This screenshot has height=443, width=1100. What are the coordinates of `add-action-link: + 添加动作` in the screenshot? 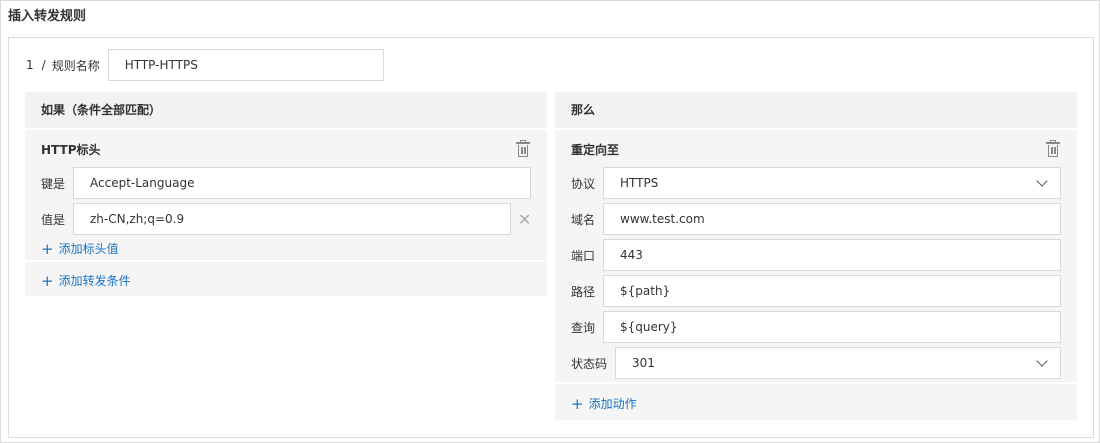 It's located at (604, 403).